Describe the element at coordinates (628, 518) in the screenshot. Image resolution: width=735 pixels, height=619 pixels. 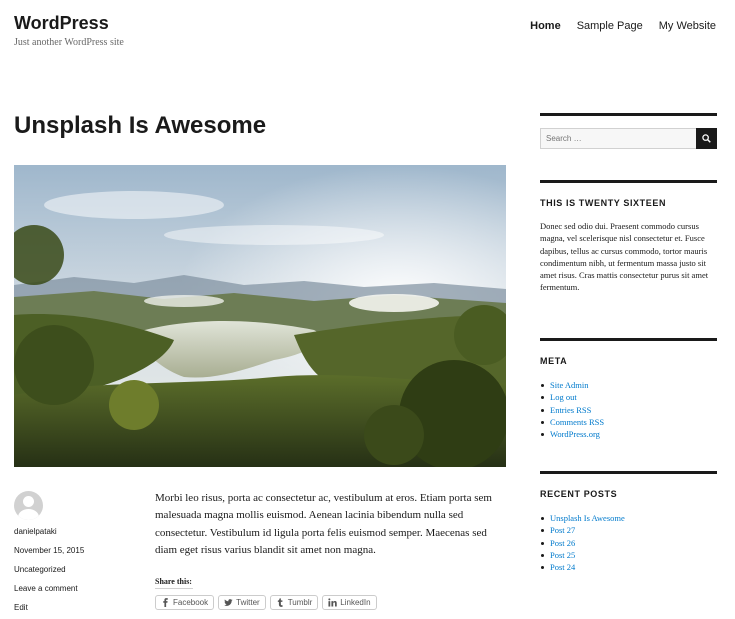
I see `list-item: Unsplash Is Awesome` at that location.